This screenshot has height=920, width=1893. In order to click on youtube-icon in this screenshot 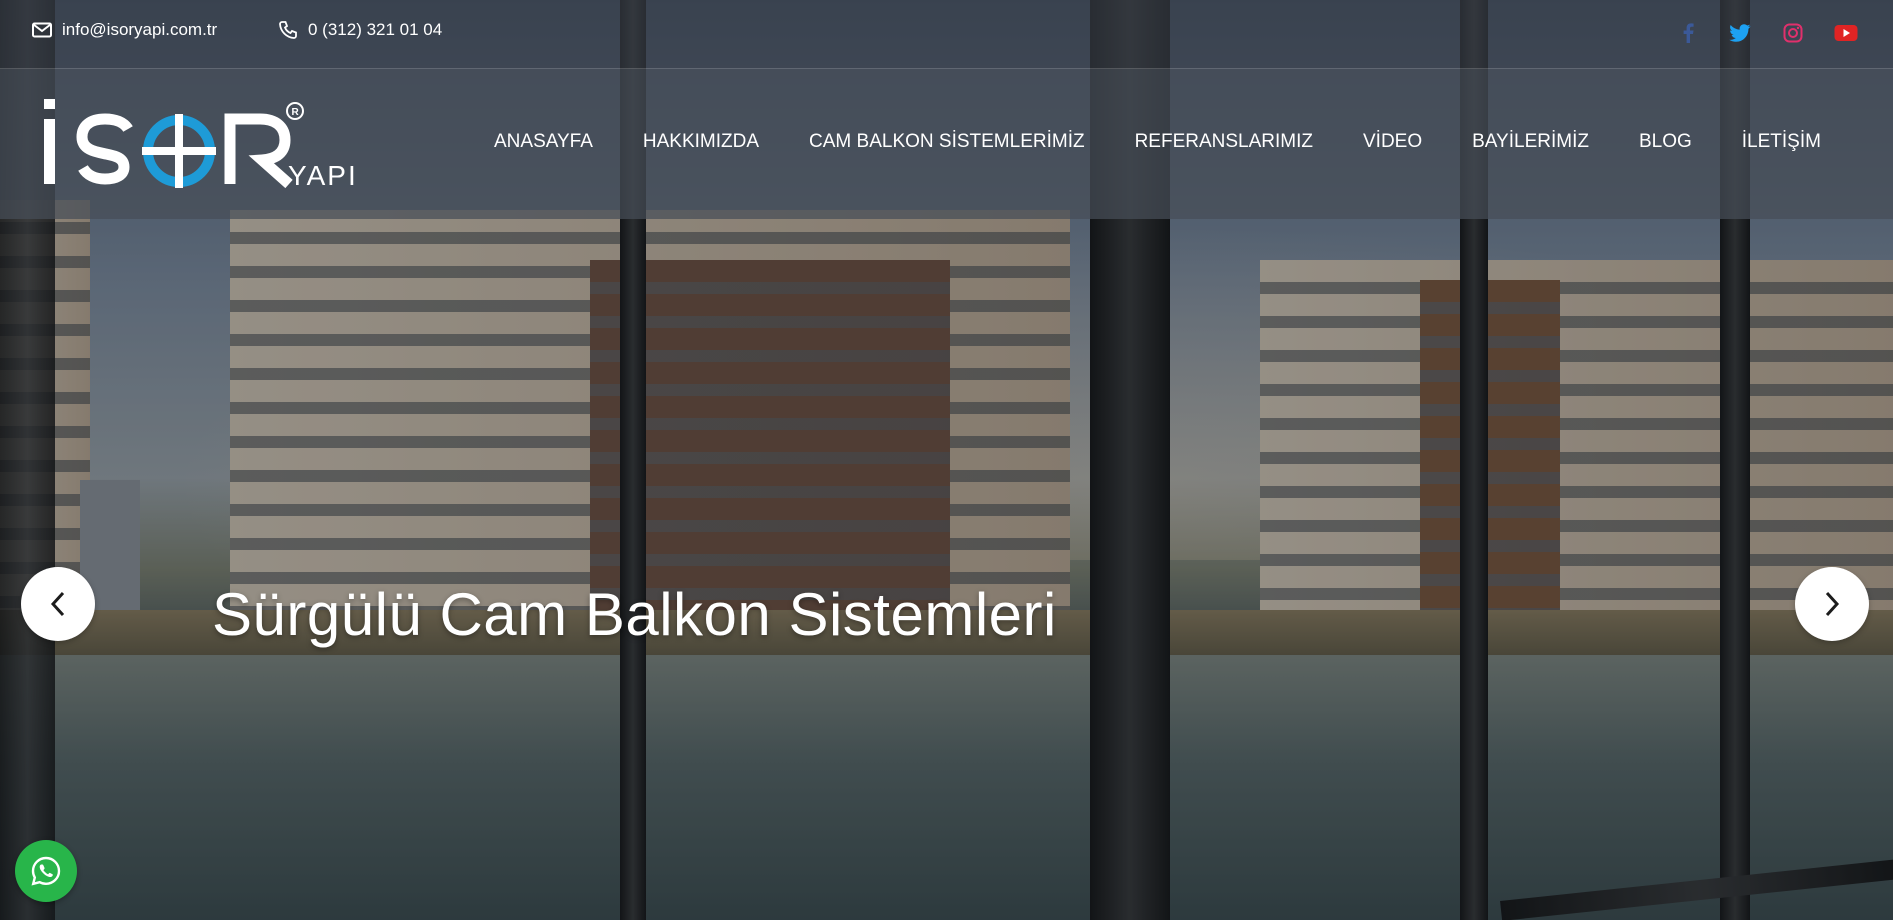, I will do `click(1846, 33)`.